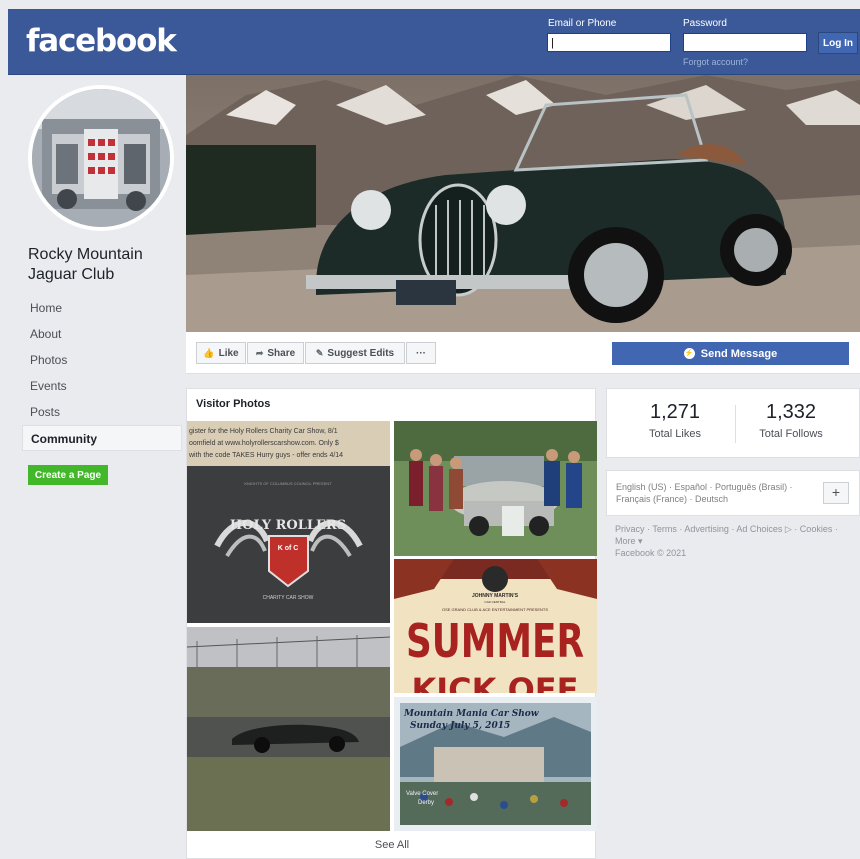  What do you see at coordinates (705, 23) in the screenshot?
I see `password-label: Password` at bounding box center [705, 23].